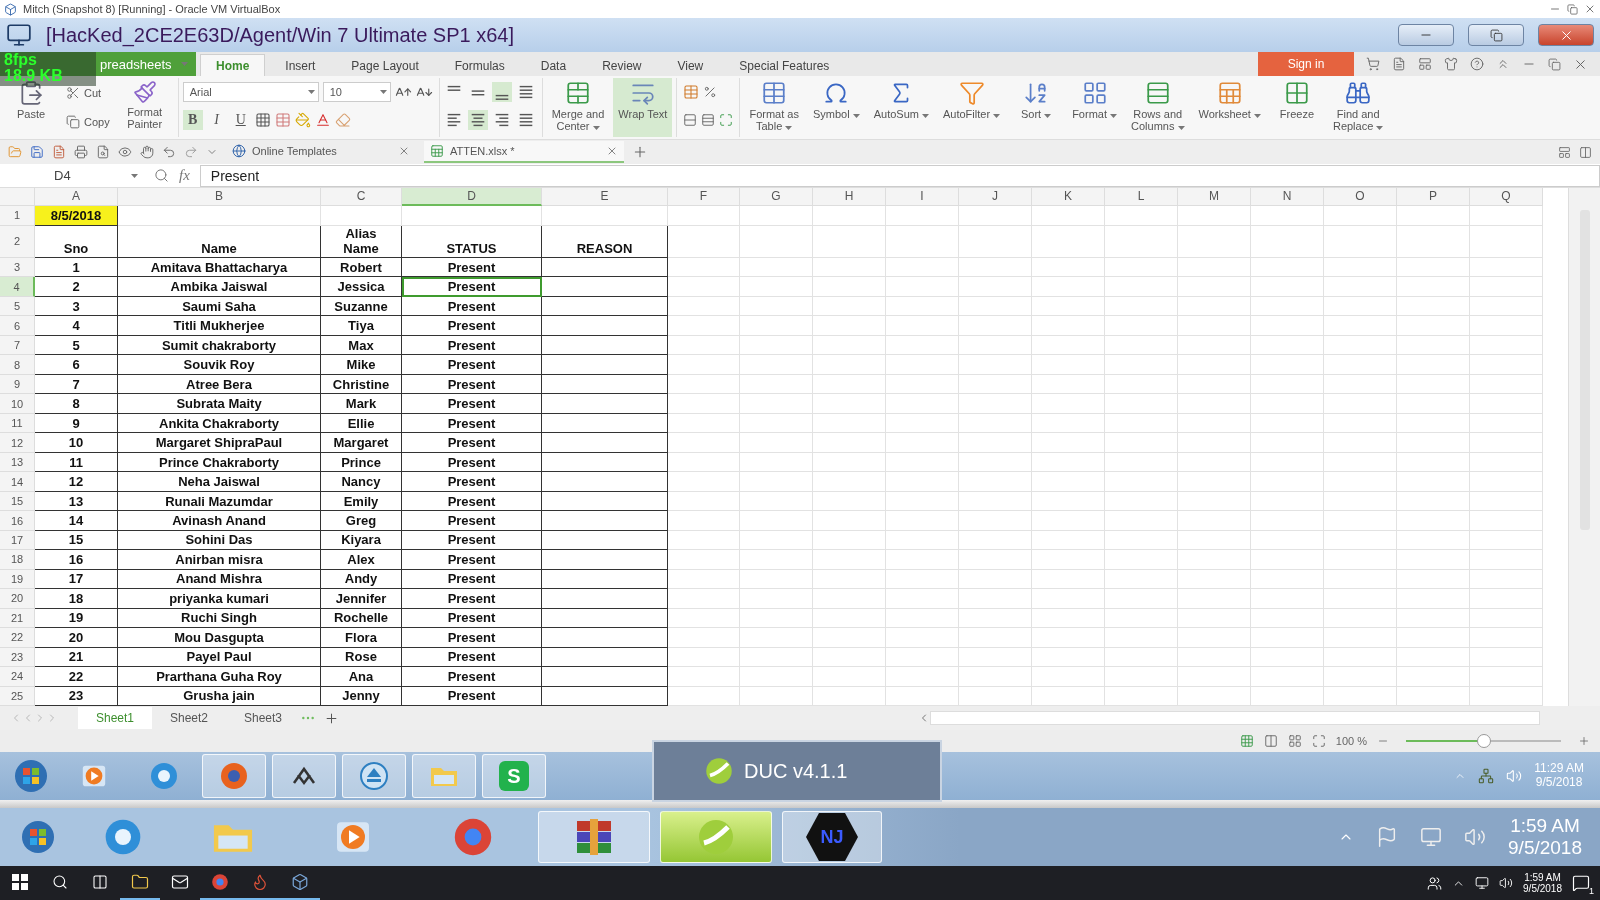  I want to click on font-select: Arial, so click(250, 92).